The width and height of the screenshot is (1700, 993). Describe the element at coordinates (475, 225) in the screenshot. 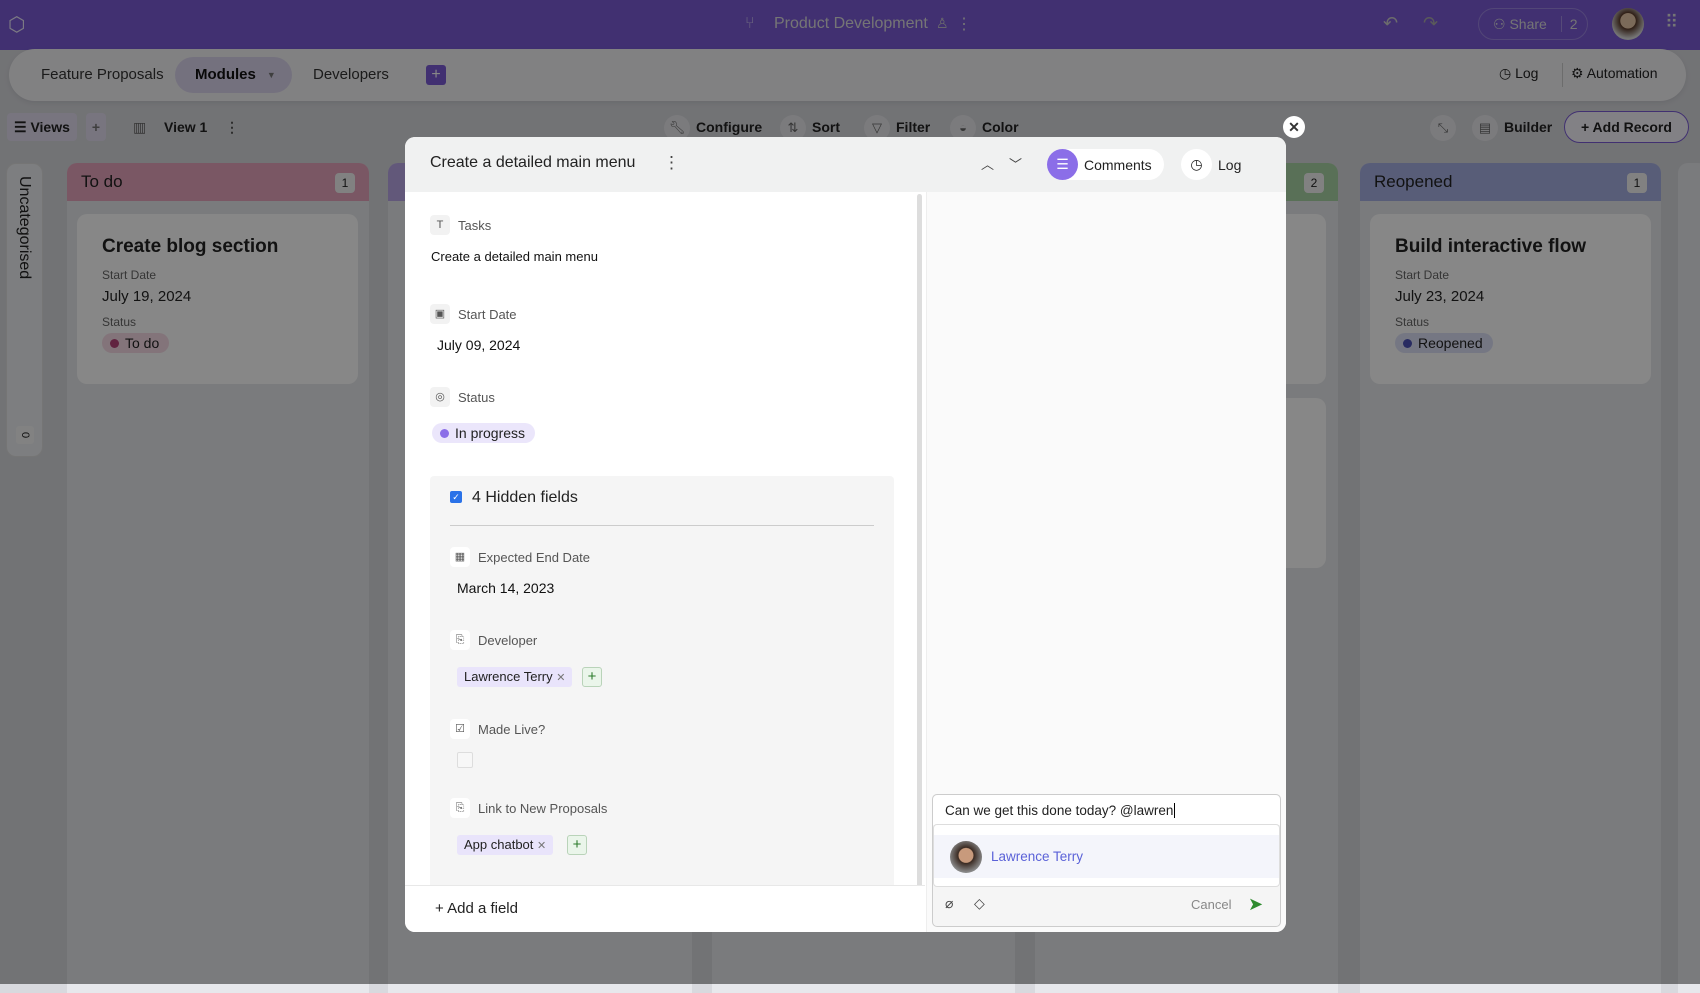

I see `label-text: Tasks` at that location.